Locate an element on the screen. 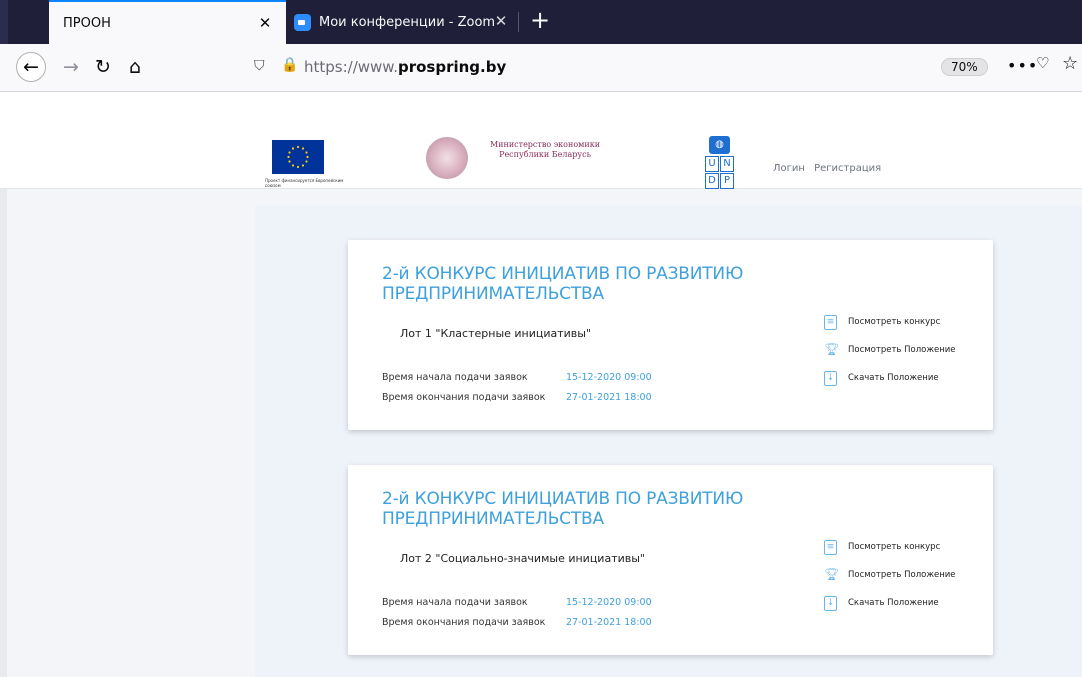 The width and height of the screenshot is (1082, 677). tab-title: Мои конференции - Zoom is located at coordinates (407, 22).